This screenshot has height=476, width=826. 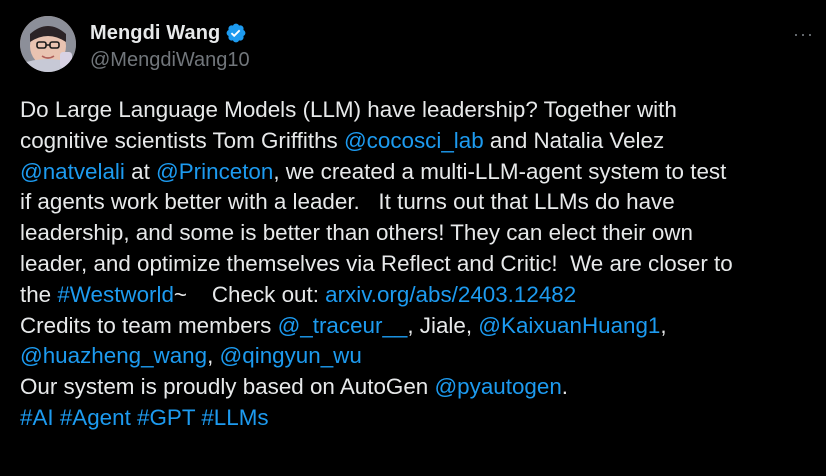 What do you see at coordinates (249, 294) in the screenshot?
I see `tweet-text-segment: ~ Check out:` at bounding box center [249, 294].